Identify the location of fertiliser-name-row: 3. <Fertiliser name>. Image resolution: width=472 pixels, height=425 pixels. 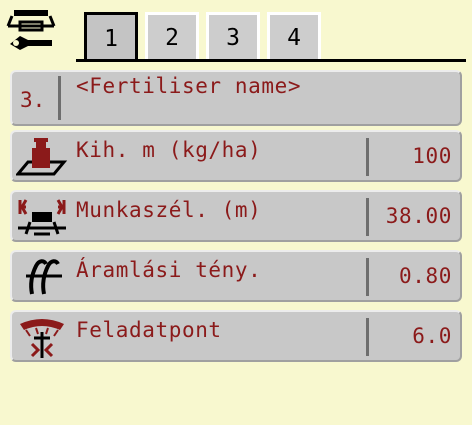
(236, 98).